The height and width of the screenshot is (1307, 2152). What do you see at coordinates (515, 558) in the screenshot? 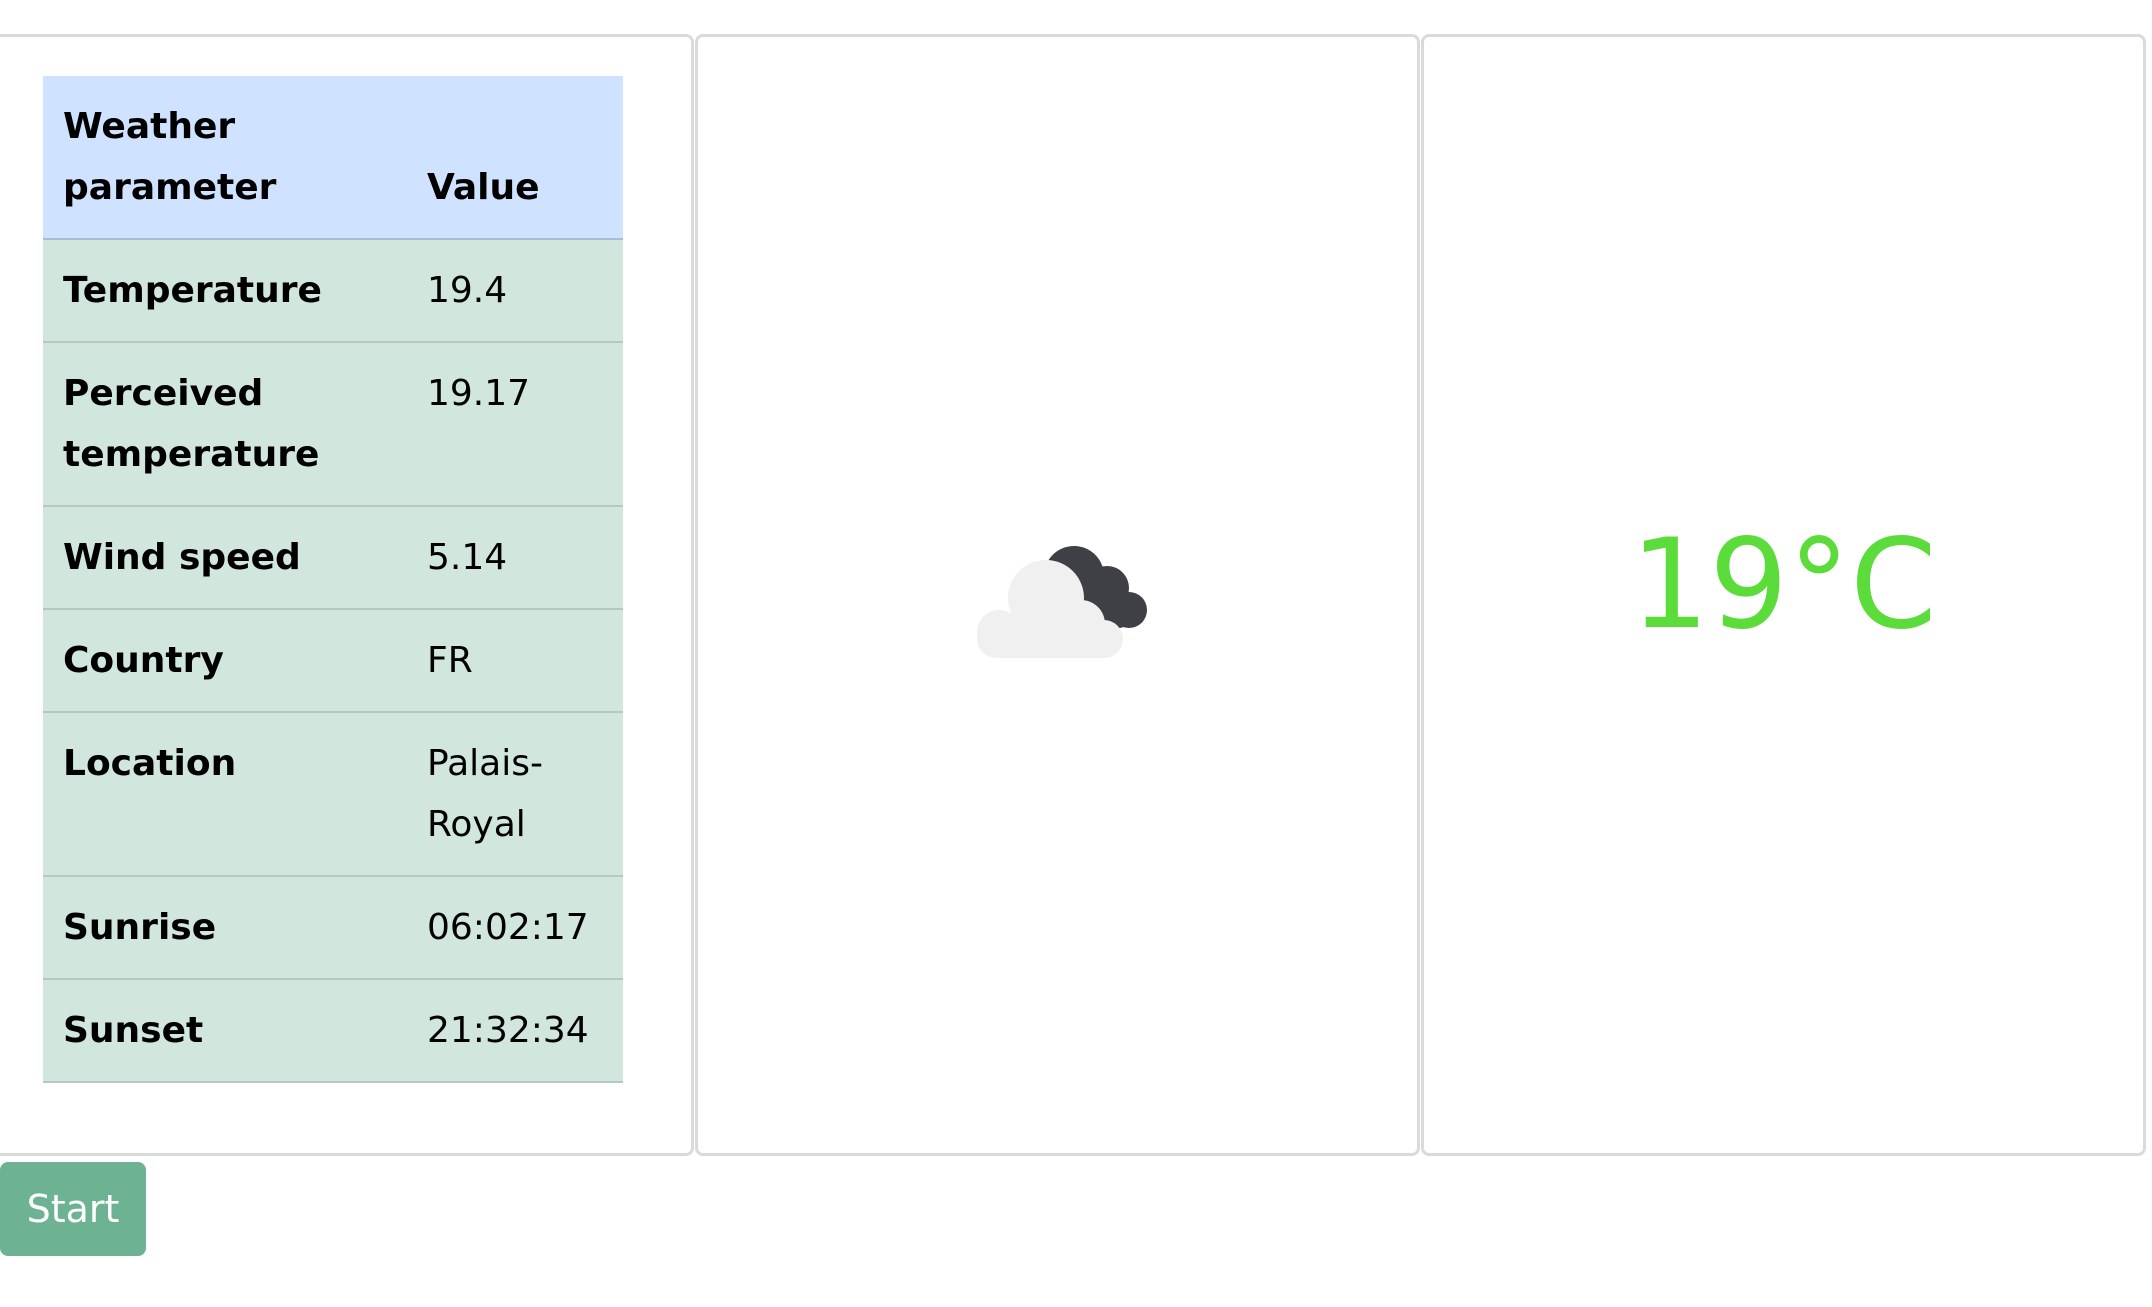
I see `row-value-wind-speed: 5.14` at bounding box center [515, 558].